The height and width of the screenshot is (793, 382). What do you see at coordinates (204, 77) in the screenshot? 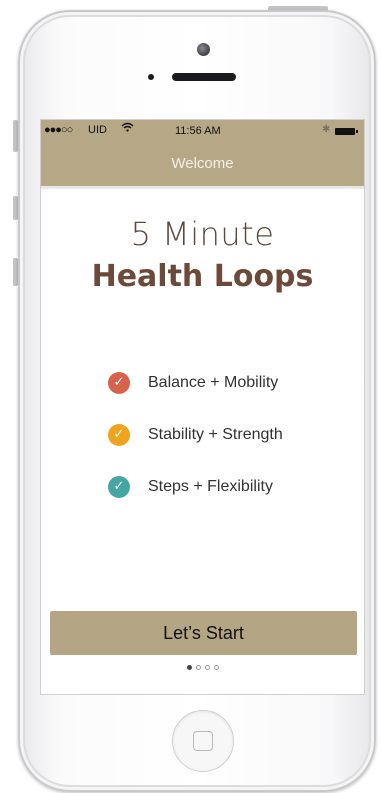
I see `earpiece-speaker` at bounding box center [204, 77].